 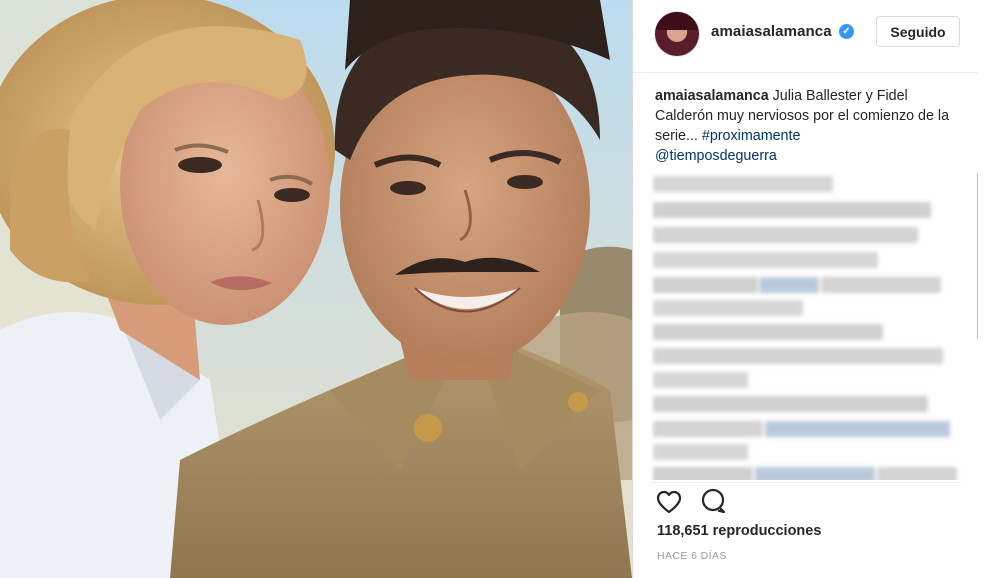 I want to click on avatar, so click(x=677, y=34).